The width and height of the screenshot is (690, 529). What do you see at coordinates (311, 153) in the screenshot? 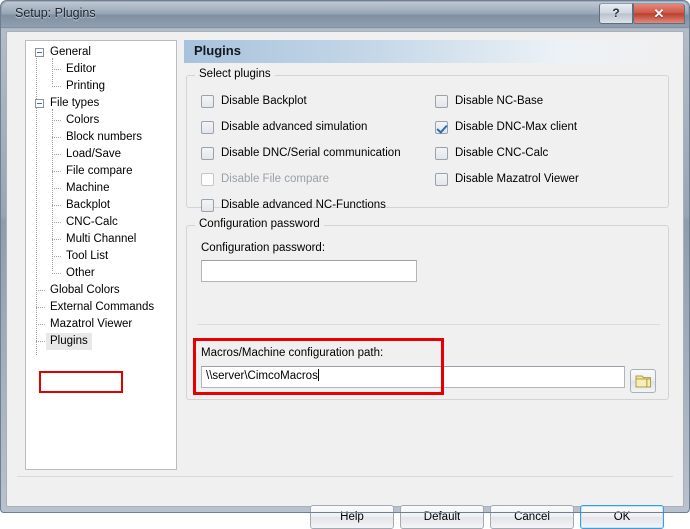
I see `checkbox-label: Disable DNC/Serial communication` at bounding box center [311, 153].